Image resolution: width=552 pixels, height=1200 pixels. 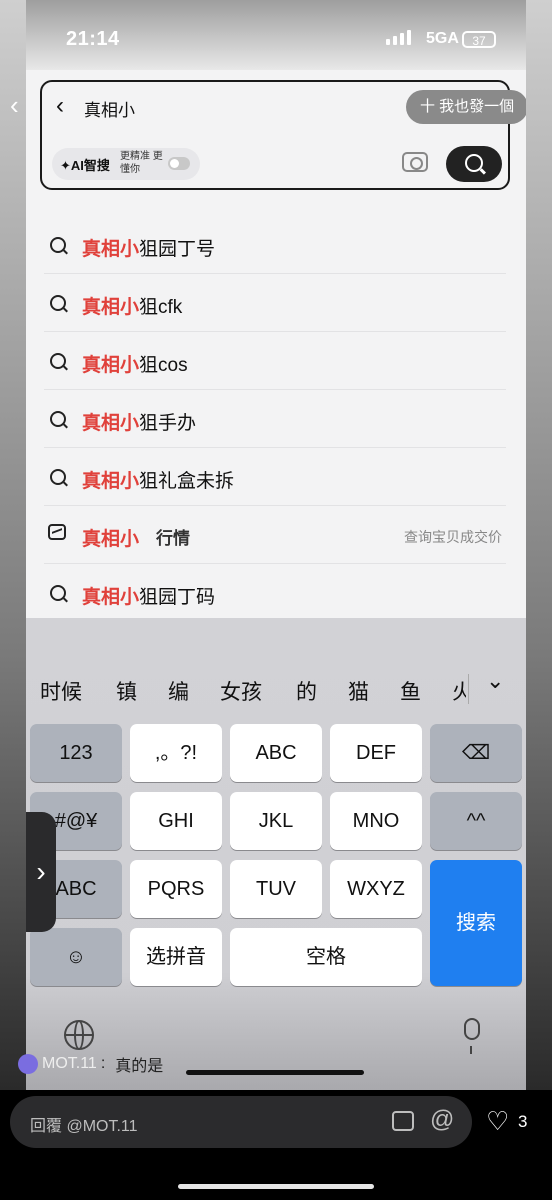 What do you see at coordinates (376, 889) in the screenshot?
I see `key-wxyz: WXYZ` at bounding box center [376, 889].